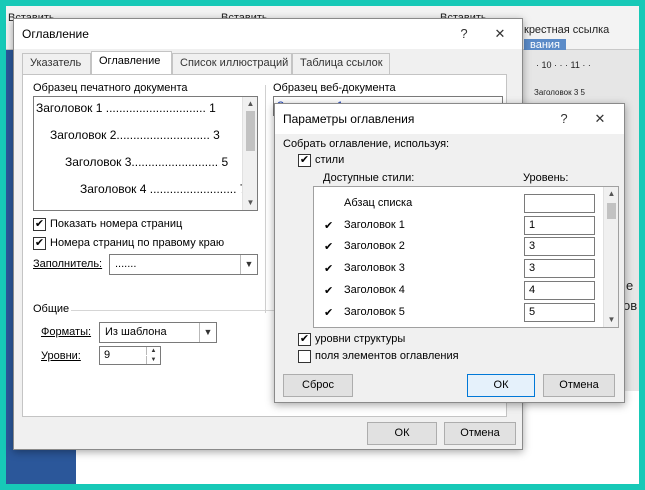 The height and width of the screenshot is (490, 645). Describe the element at coordinates (334, 88) in the screenshot. I see `web-preview-label: Образец веб-документа` at that location.